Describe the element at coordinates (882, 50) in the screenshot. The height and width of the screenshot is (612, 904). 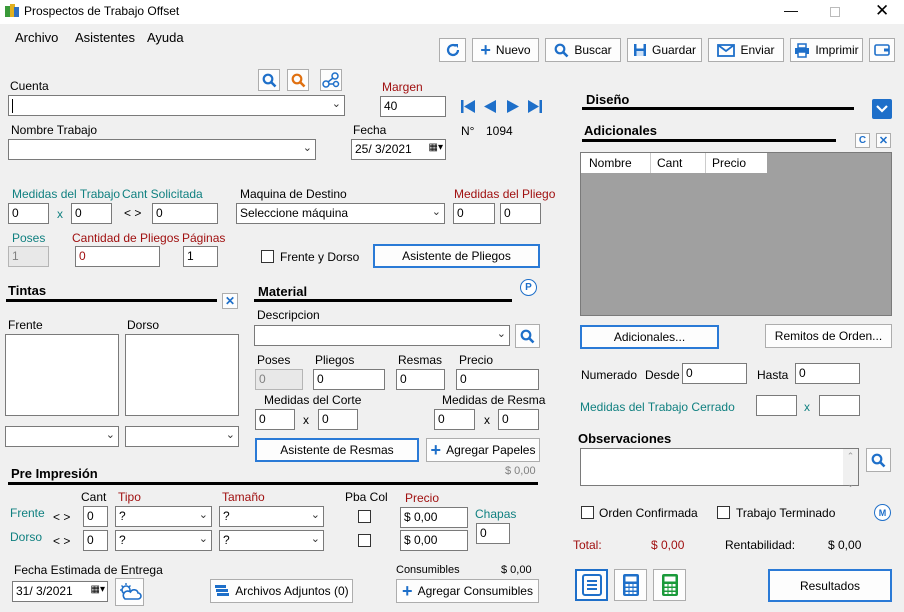
I see `wallet-button` at that location.